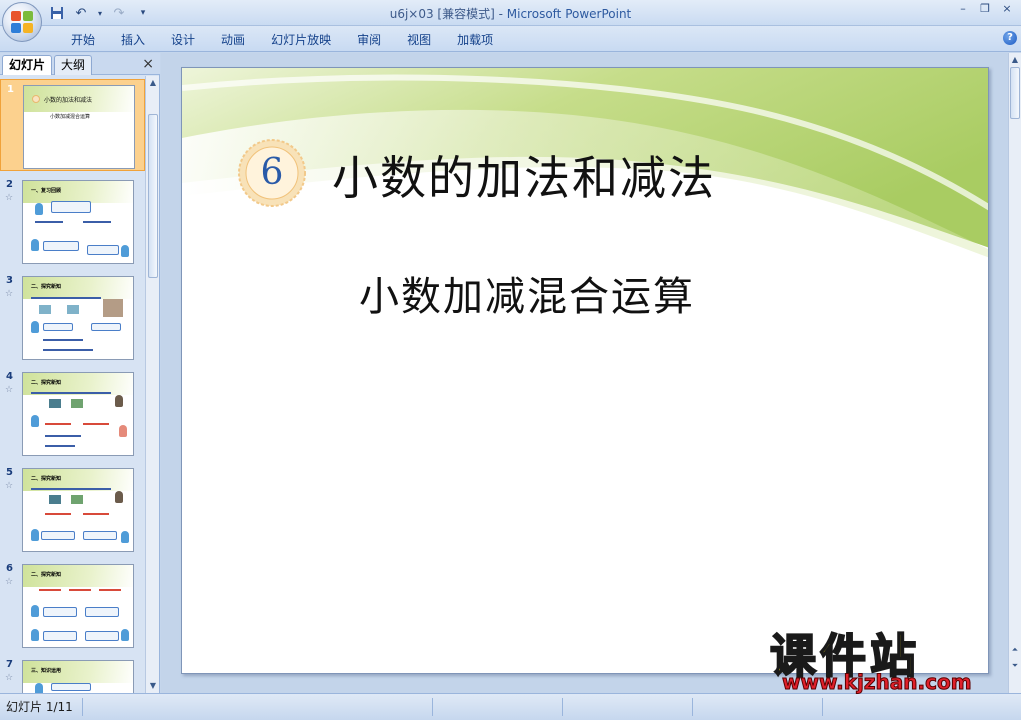 The image size is (1021, 720). What do you see at coordinates (510, 706) in the screenshot?
I see `status-bar: 幻灯片 1/11` at bounding box center [510, 706].